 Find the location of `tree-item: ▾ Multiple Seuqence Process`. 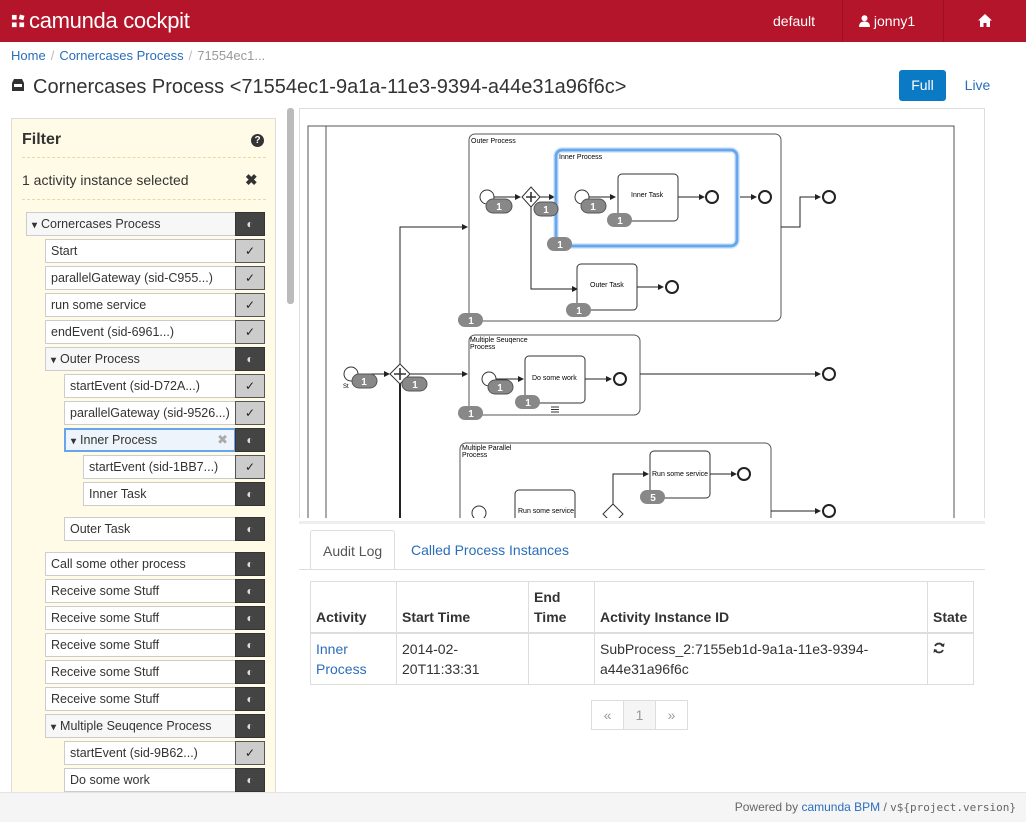

tree-item: ▾ Multiple Seuqence Process is located at coordinates (140, 726).